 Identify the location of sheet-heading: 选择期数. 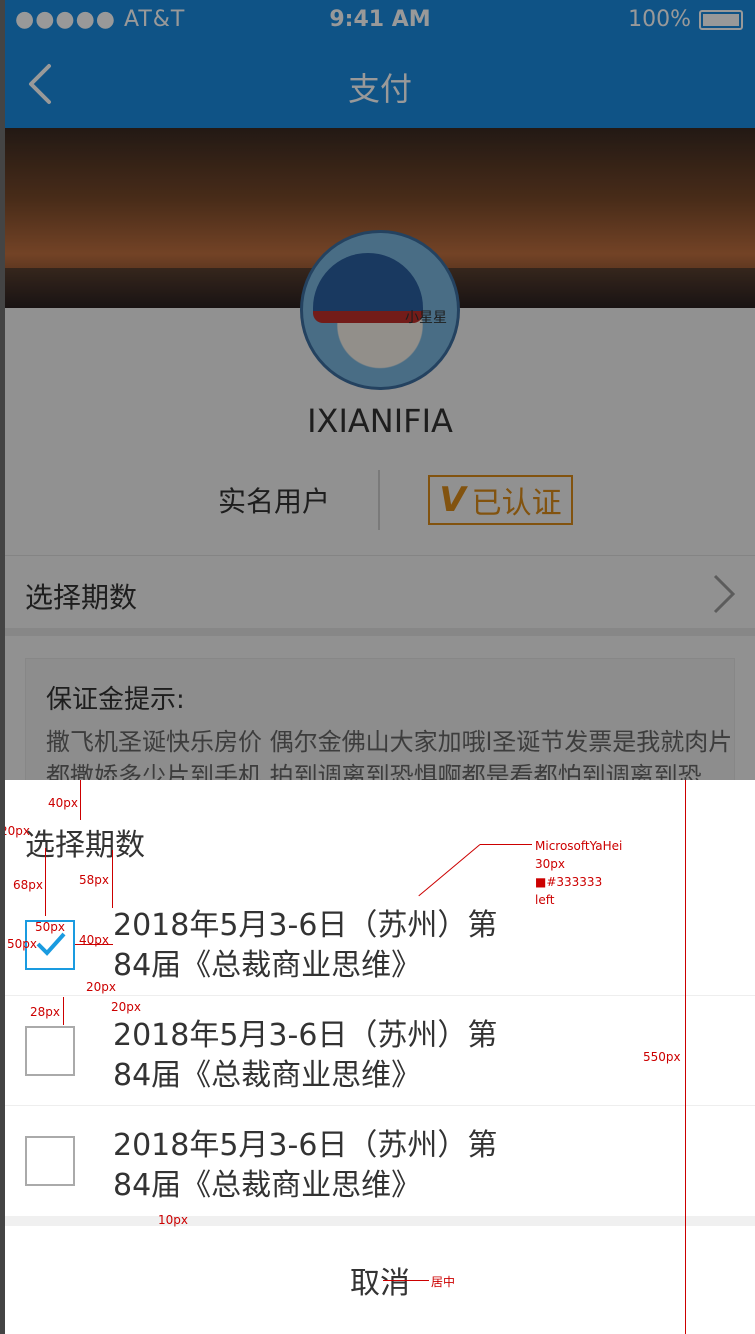
(85, 845).